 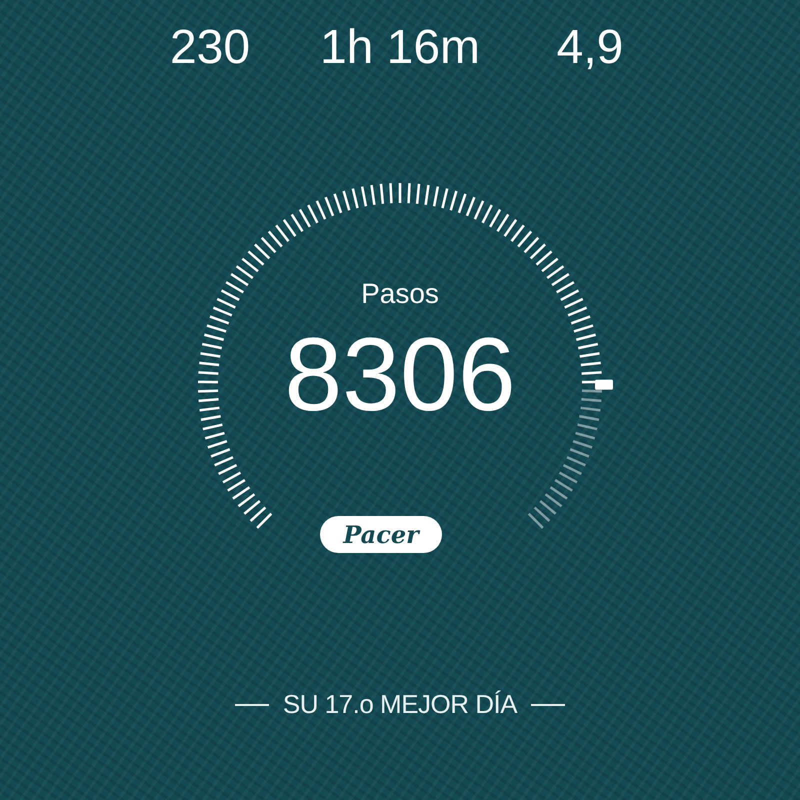 I want to click on logo: Pacer, so click(x=381, y=534).